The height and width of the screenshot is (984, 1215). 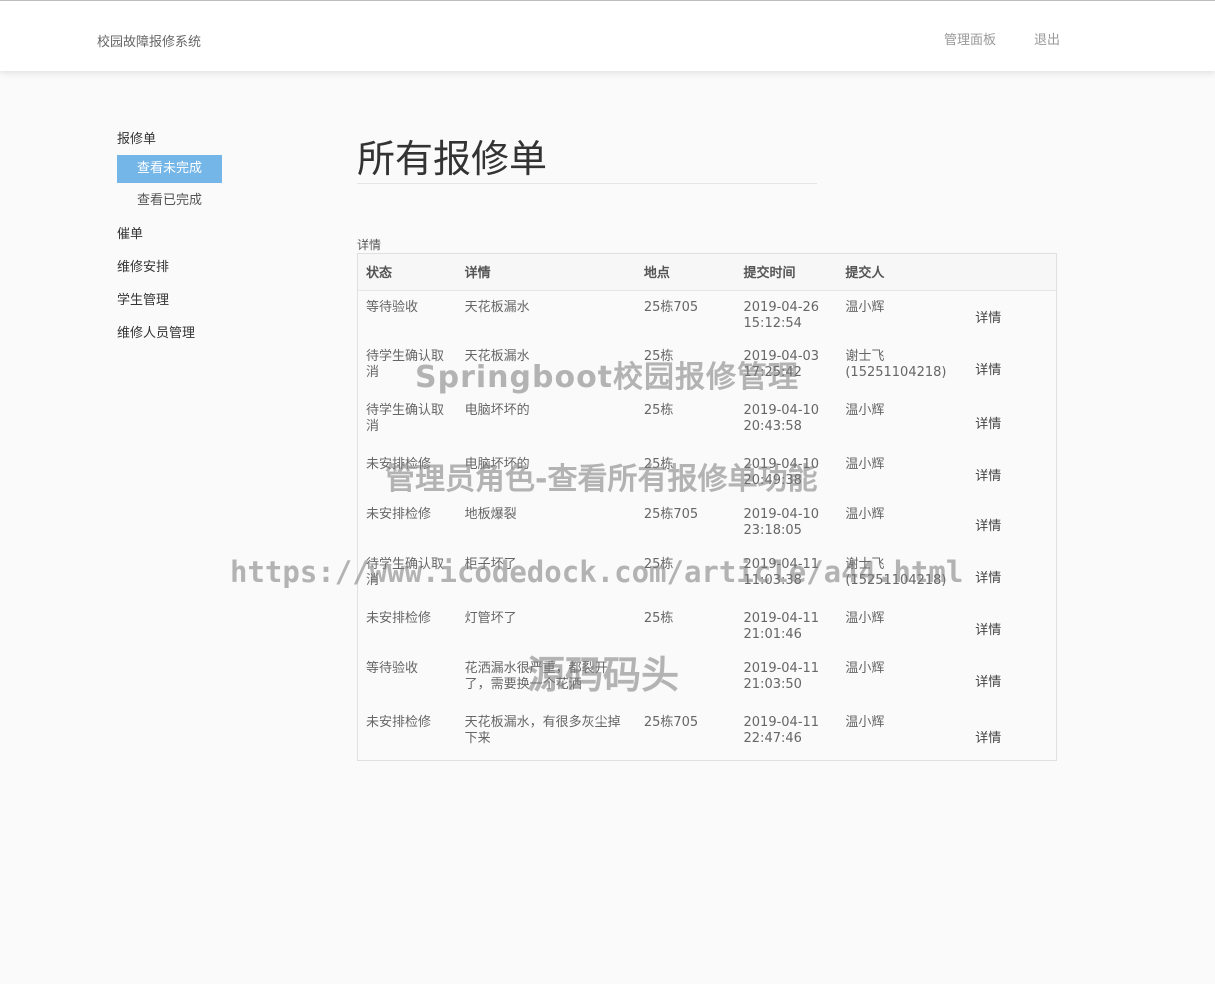 What do you see at coordinates (217, 268) in the screenshot?
I see `sidebar-group-repair-schedule: 维修安排` at bounding box center [217, 268].